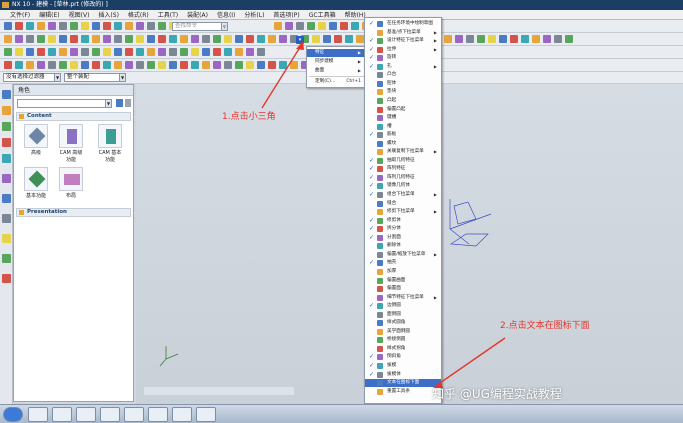  I want to click on taskbar, so click(341, 413).